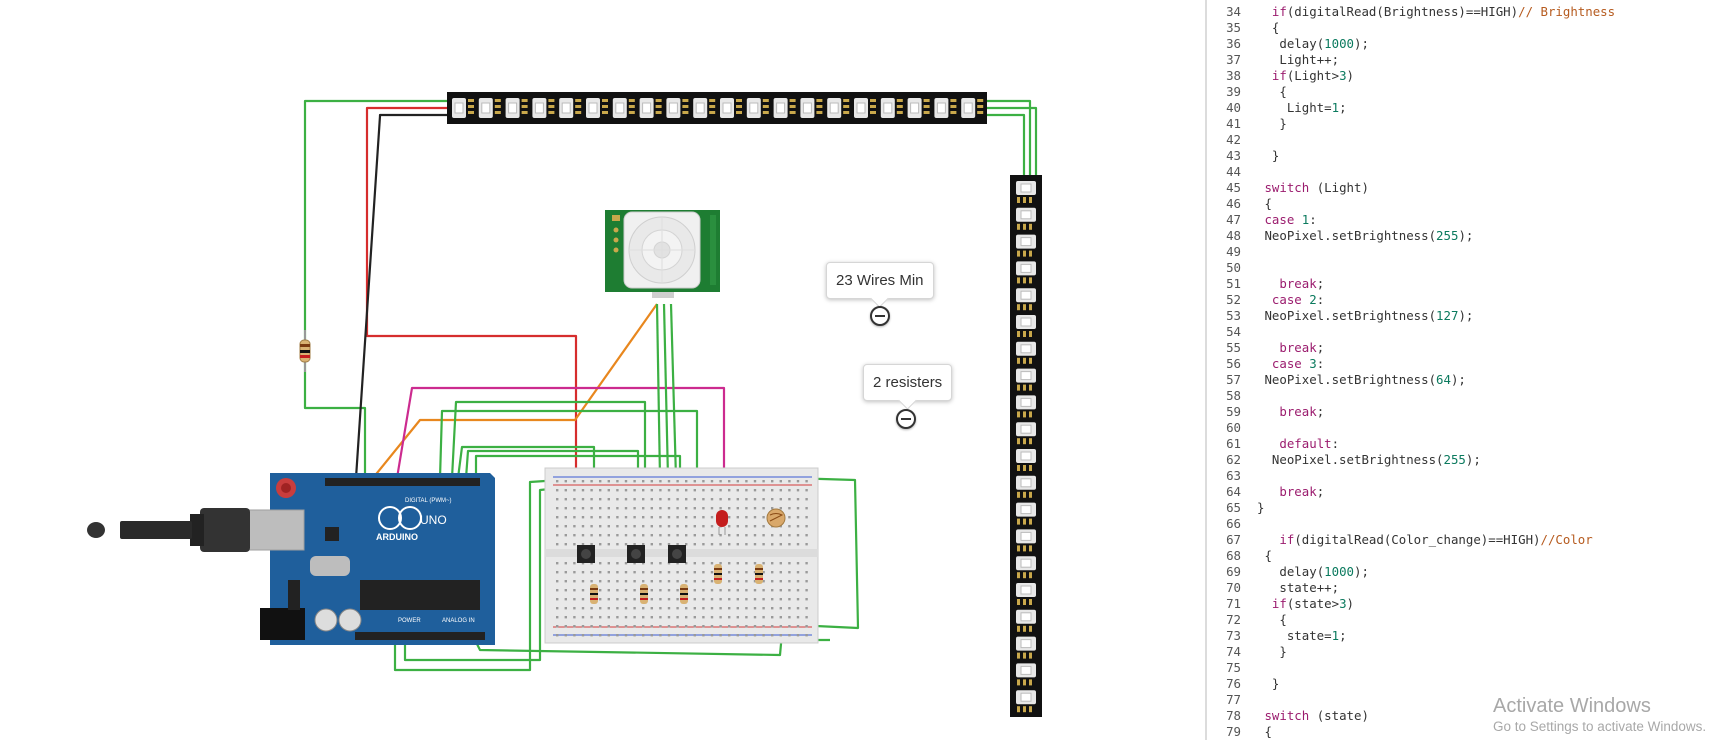 This screenshot has width=1732, height=740. Describe the element at coordinates (1365, 379) in the screenshot. I see `code-text: NeoPixel.setBrightness(64);` at that location.